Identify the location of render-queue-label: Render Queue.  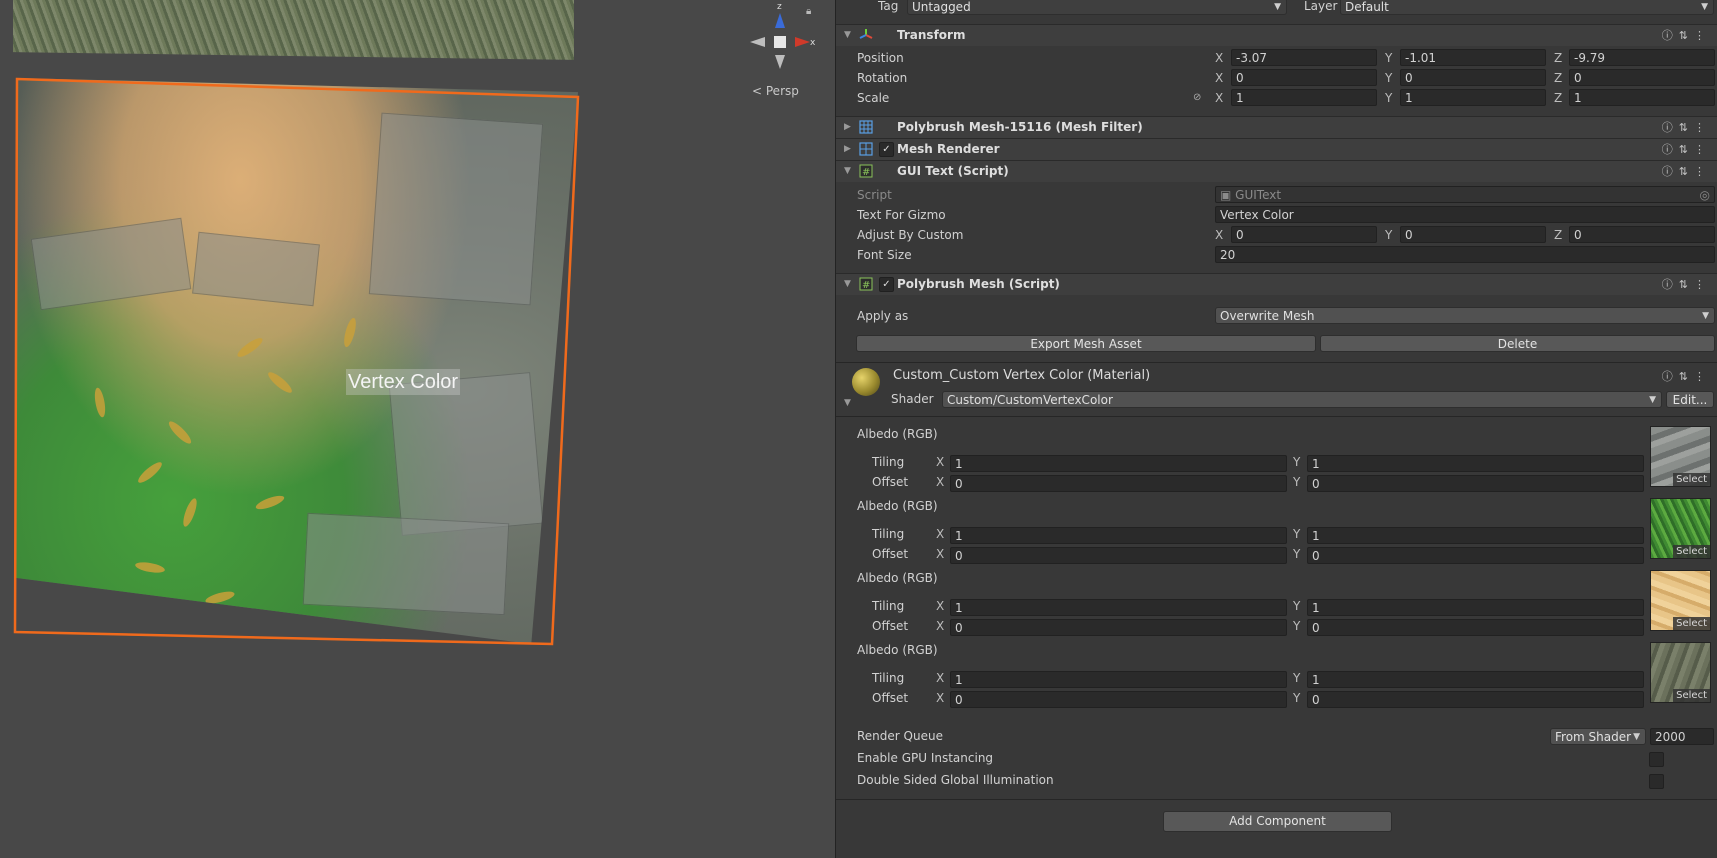
(900, 736).